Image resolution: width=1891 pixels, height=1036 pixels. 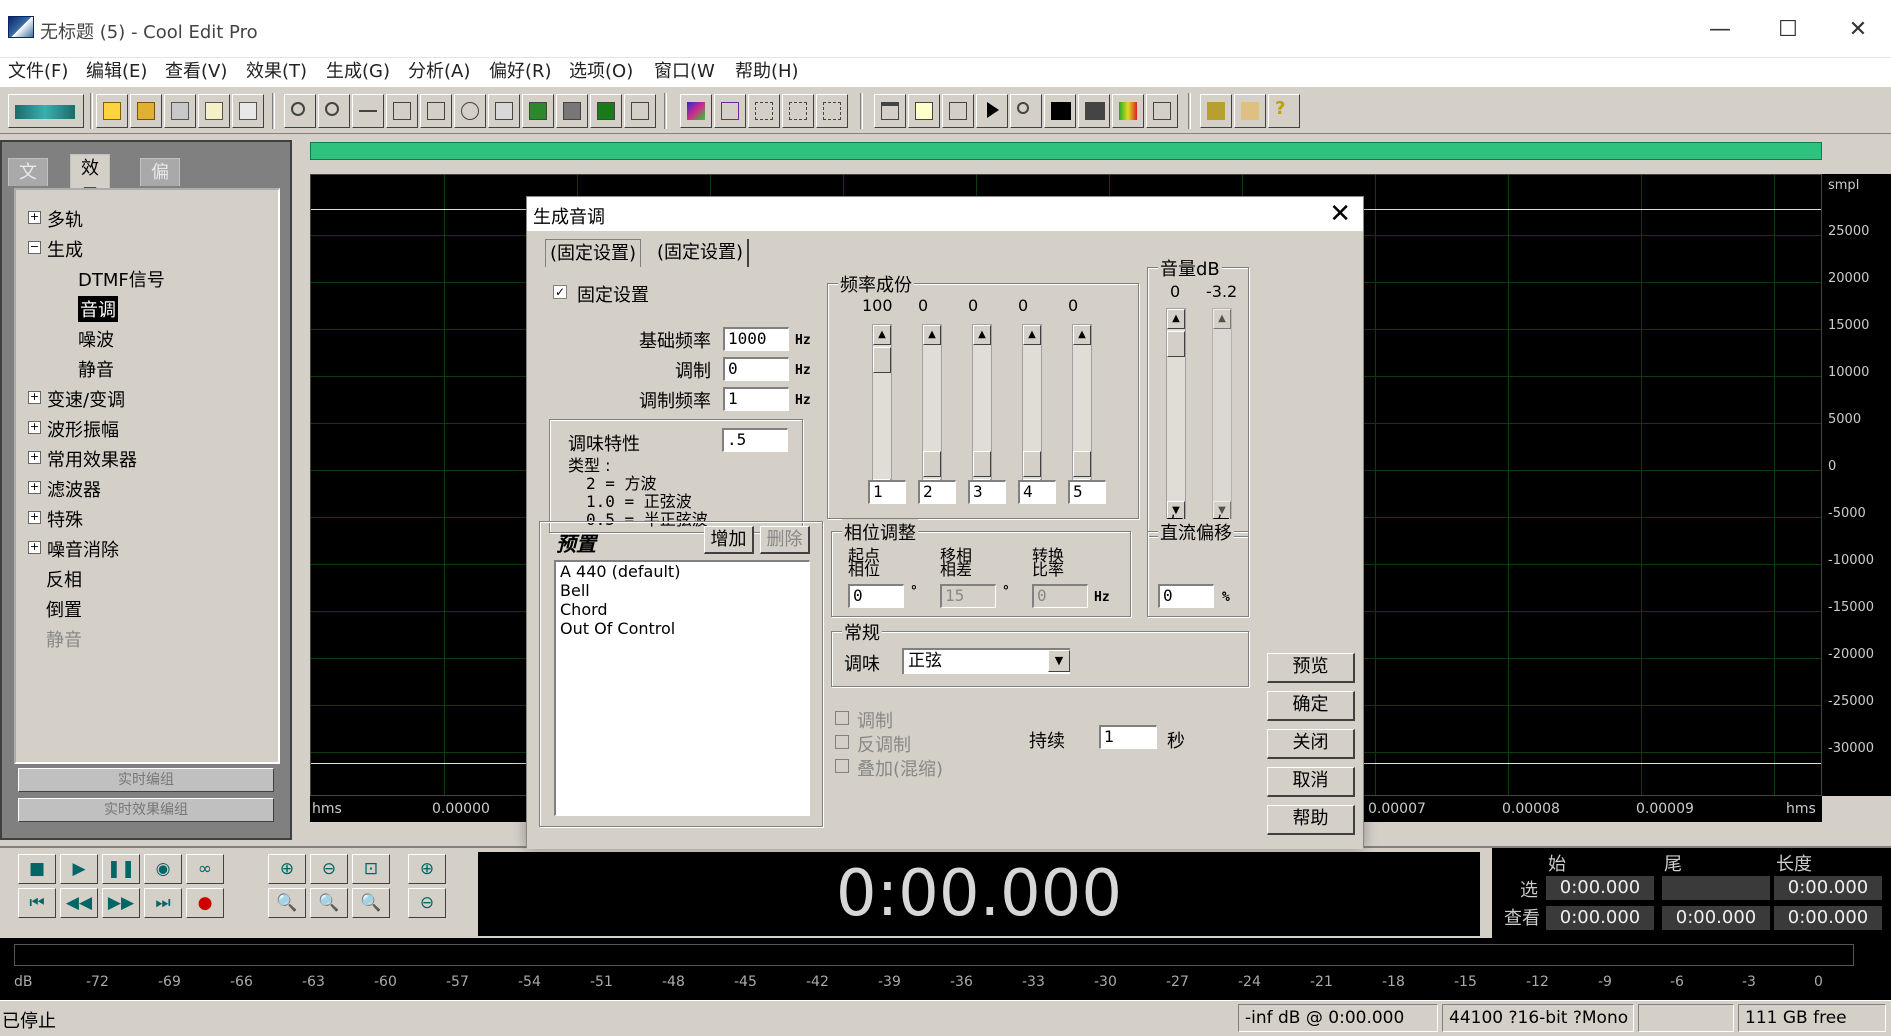 I want to click on new-file-button, so click(x=112, y=111).